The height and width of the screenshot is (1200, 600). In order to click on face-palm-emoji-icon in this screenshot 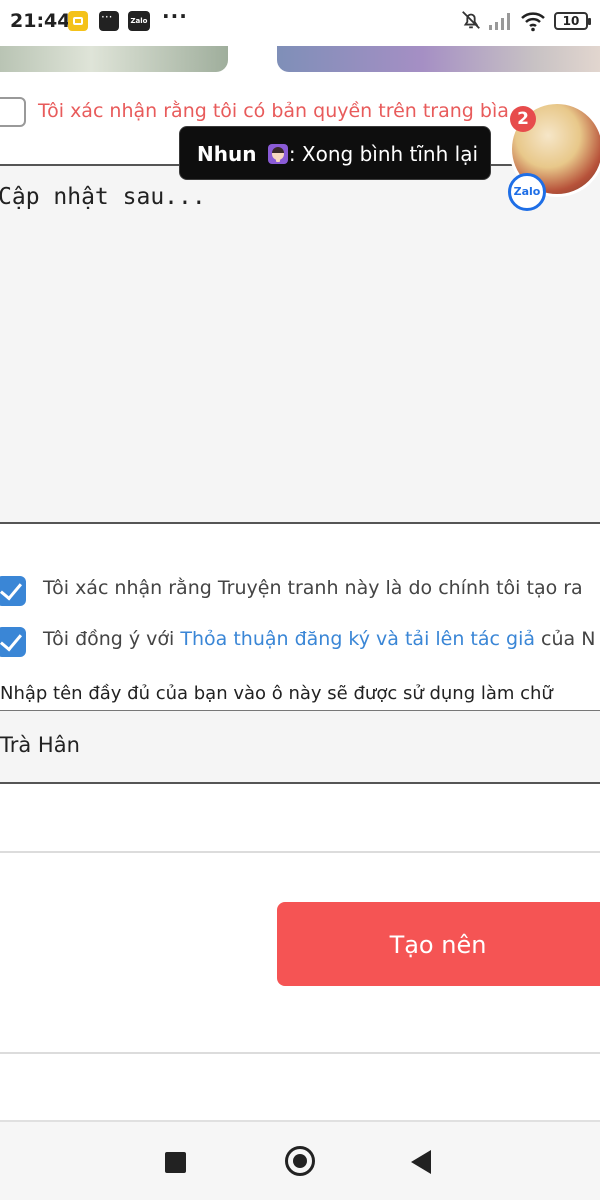, I will do `click(277, 154)`.